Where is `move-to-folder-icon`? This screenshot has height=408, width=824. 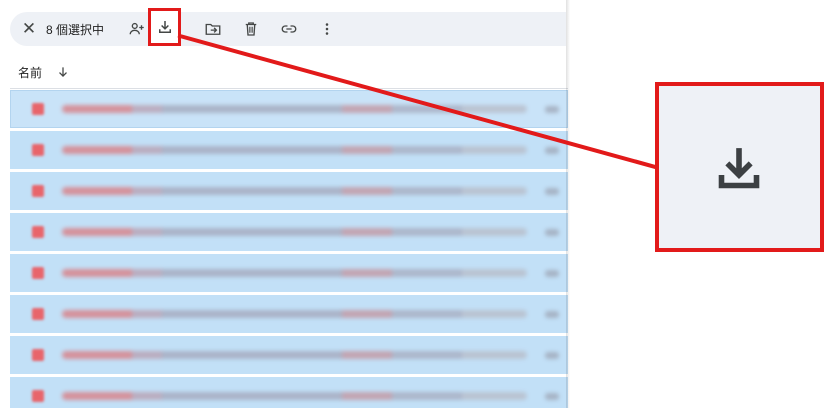
move-to-folder-icon is located at coordinates (213, 29).